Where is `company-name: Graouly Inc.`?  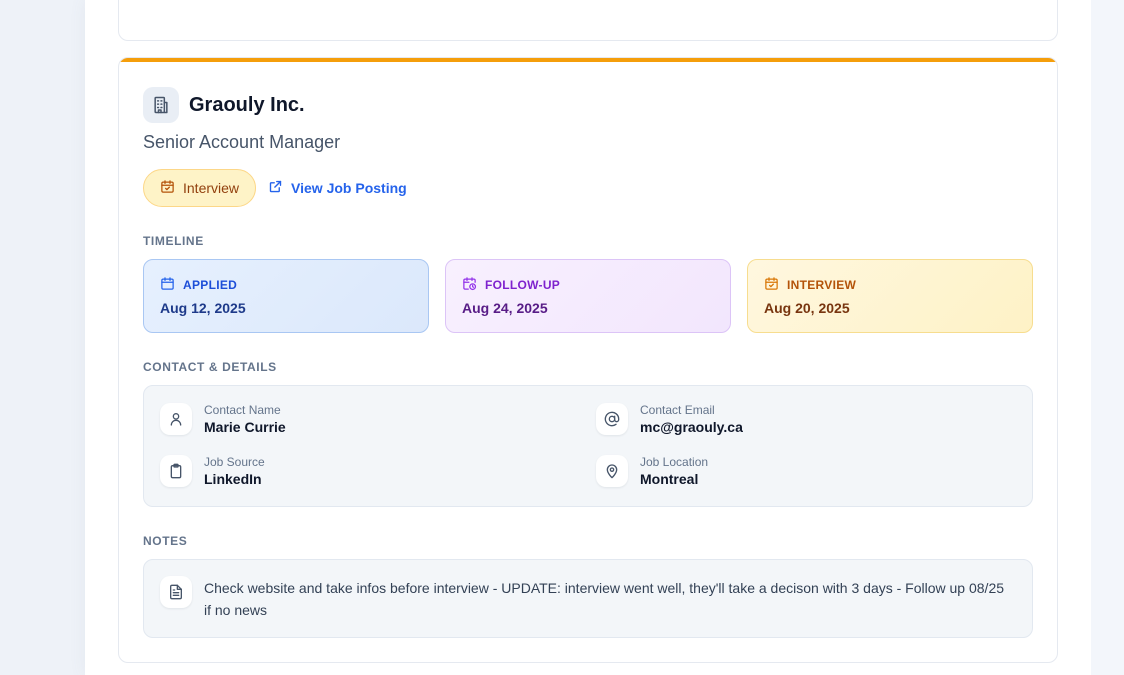 company-name: Graouly Inc. is located at coordinates (247, 104).